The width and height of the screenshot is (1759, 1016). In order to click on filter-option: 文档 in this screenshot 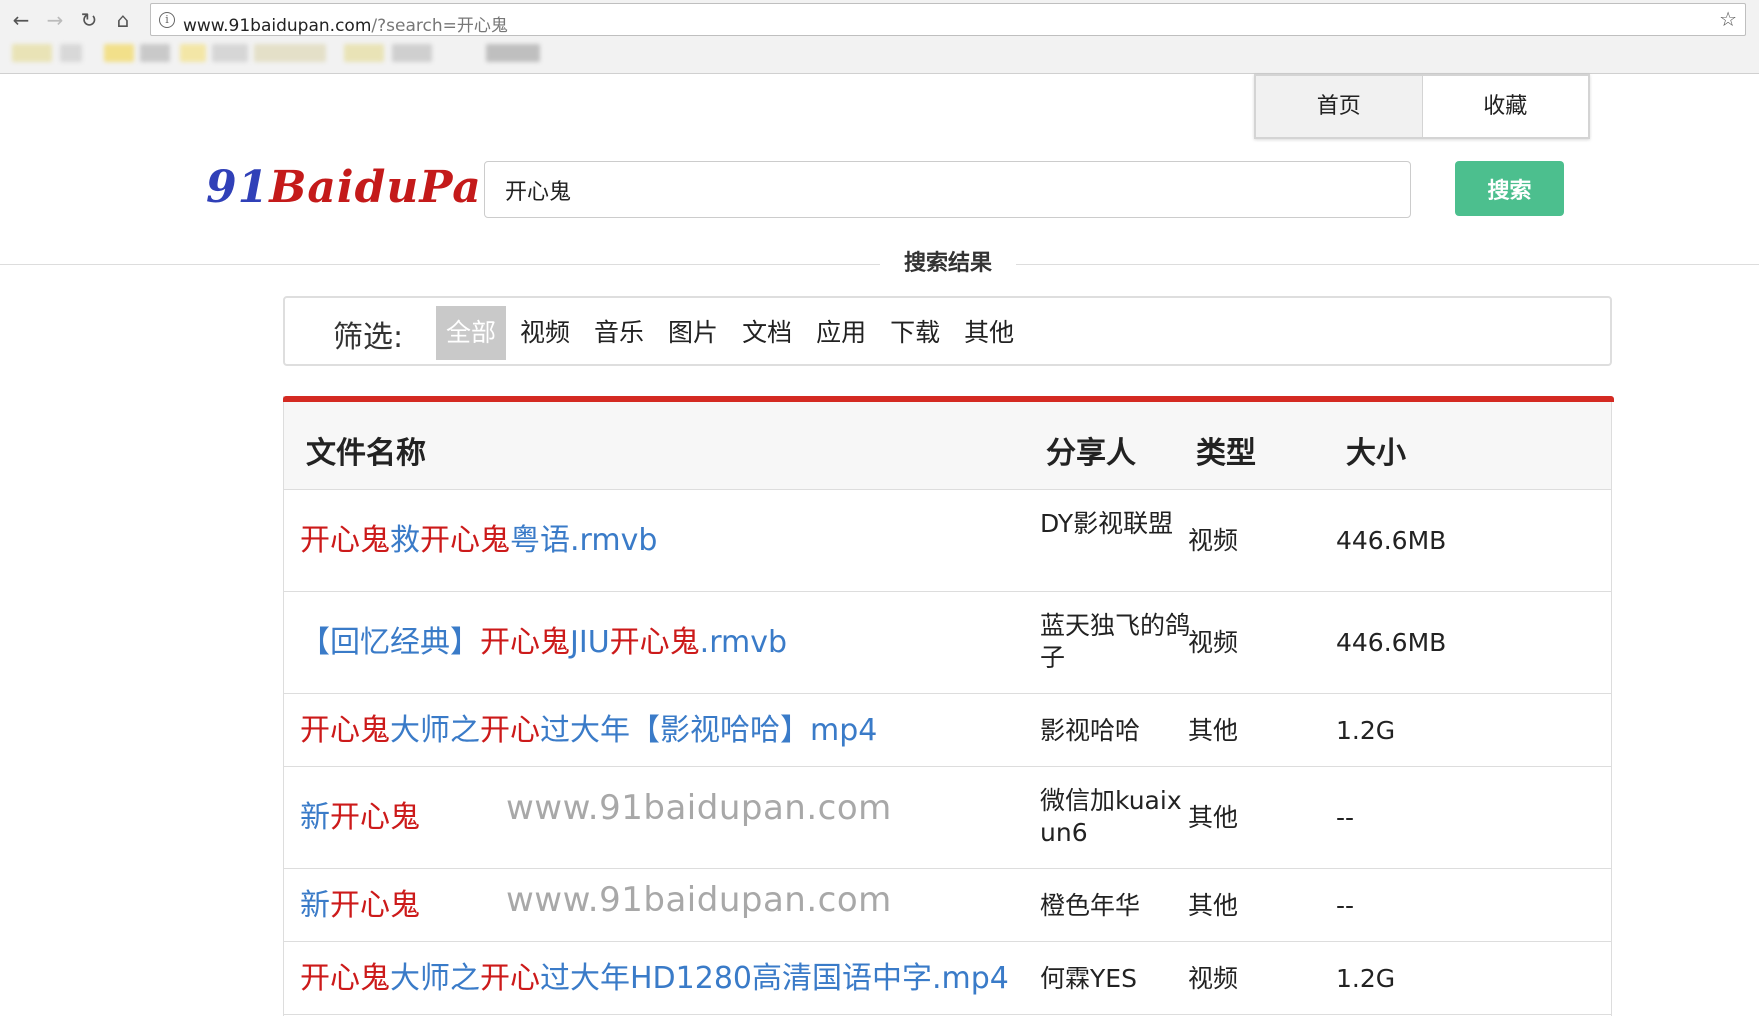, I will do `click(767, 333)`.